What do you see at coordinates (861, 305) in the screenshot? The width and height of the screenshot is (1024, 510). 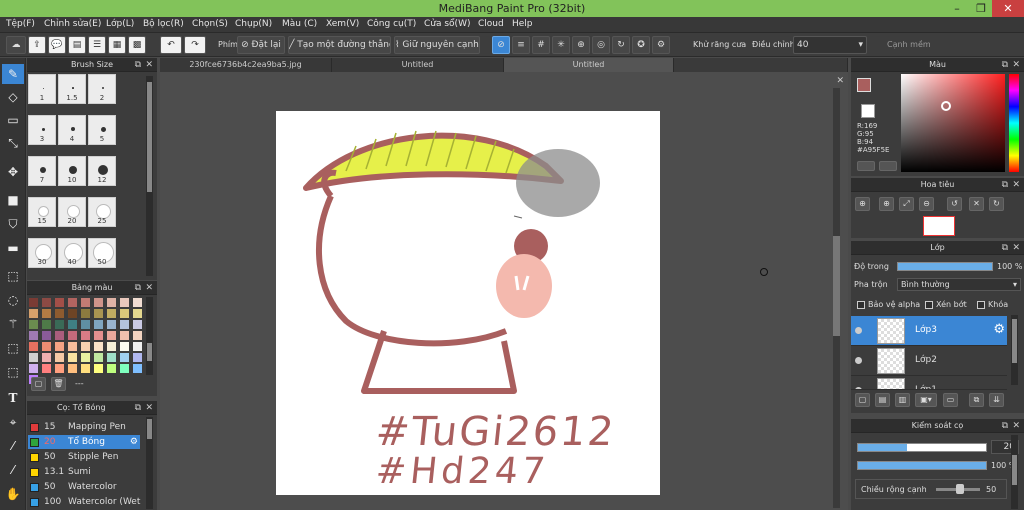 I see `protect-alpha-checkbox` at bounding box center [861, 305].